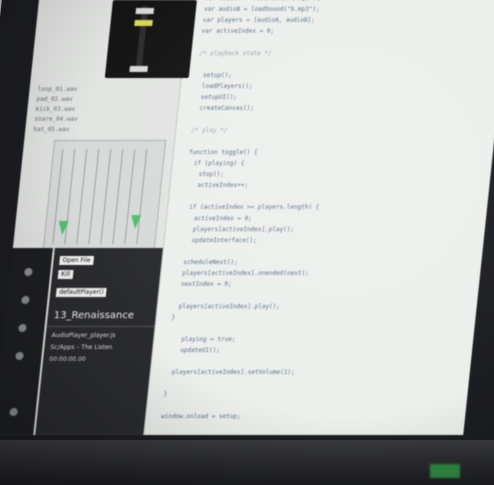 The image size is (494, 485). Describe the element at coordinates (65, 274) in the screenshot. I see `kill-chip: Kill` at that location.